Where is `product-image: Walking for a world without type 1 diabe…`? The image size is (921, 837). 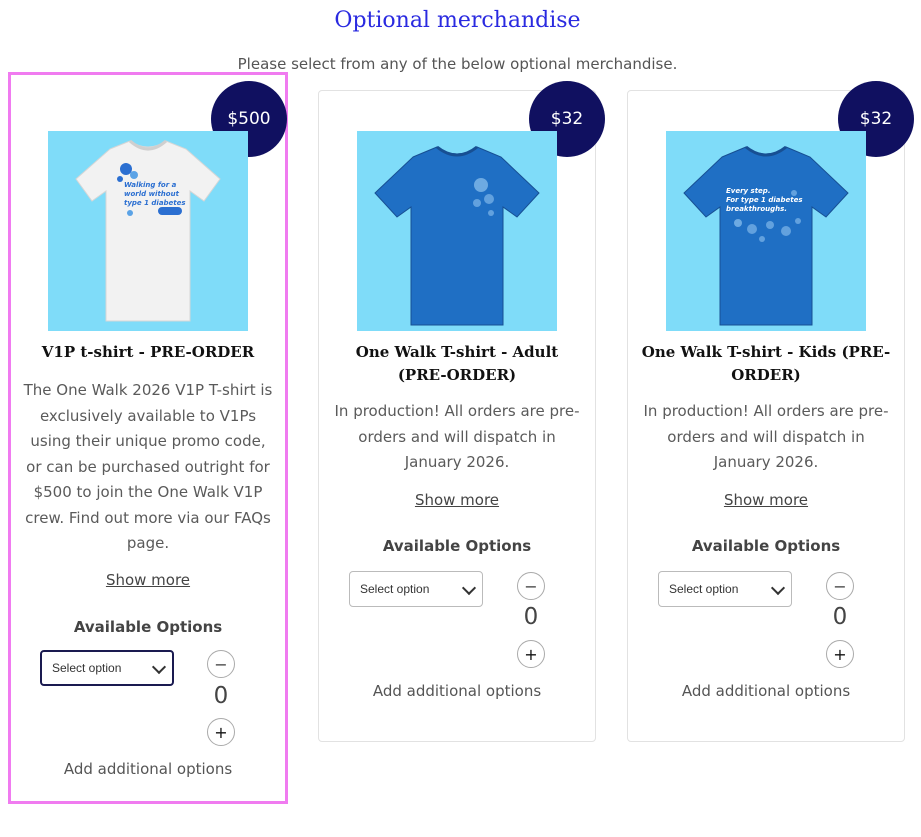 product-image: Walking for a world without type 1 diabe… is located at coordinates (148, 231).